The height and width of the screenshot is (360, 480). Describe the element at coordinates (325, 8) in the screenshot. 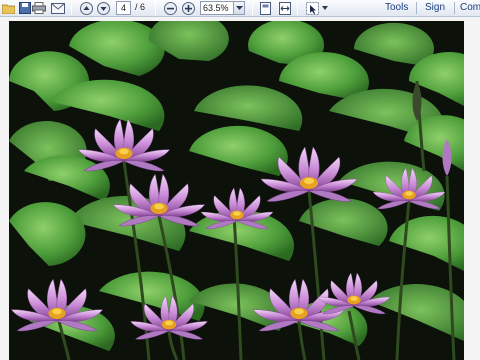

I see `select-dropdown-icon` at that location.